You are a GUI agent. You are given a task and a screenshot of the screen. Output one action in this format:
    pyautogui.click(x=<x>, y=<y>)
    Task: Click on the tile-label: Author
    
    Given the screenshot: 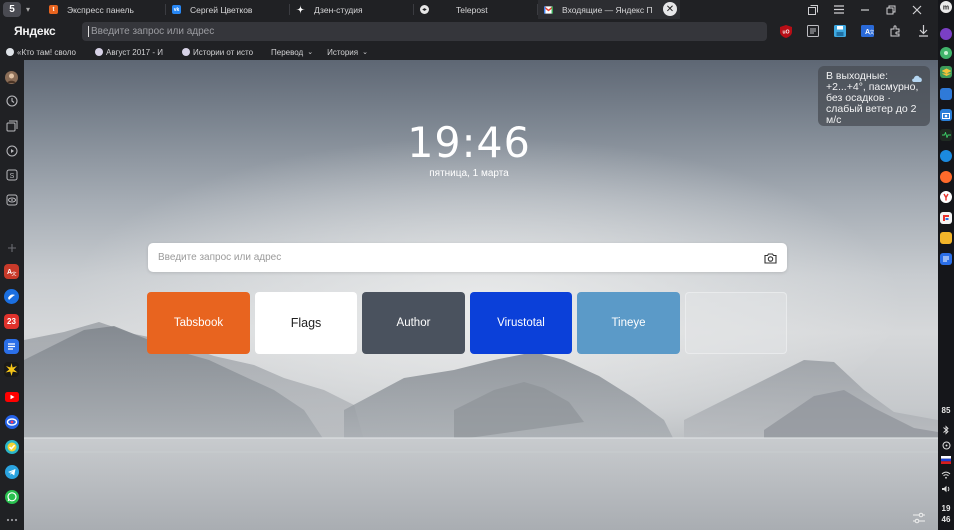 What is the action you would take?
    pyautogui.click(x=413, y=323)
    